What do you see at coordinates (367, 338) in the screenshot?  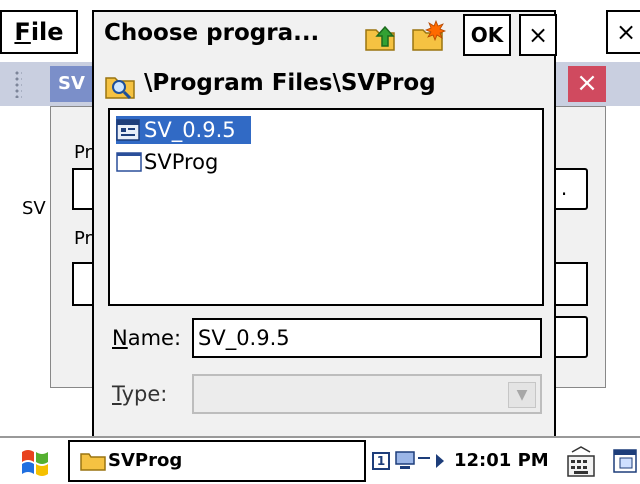 I see `name-input: SV_0.9.5` at bounding box center [367, 338].